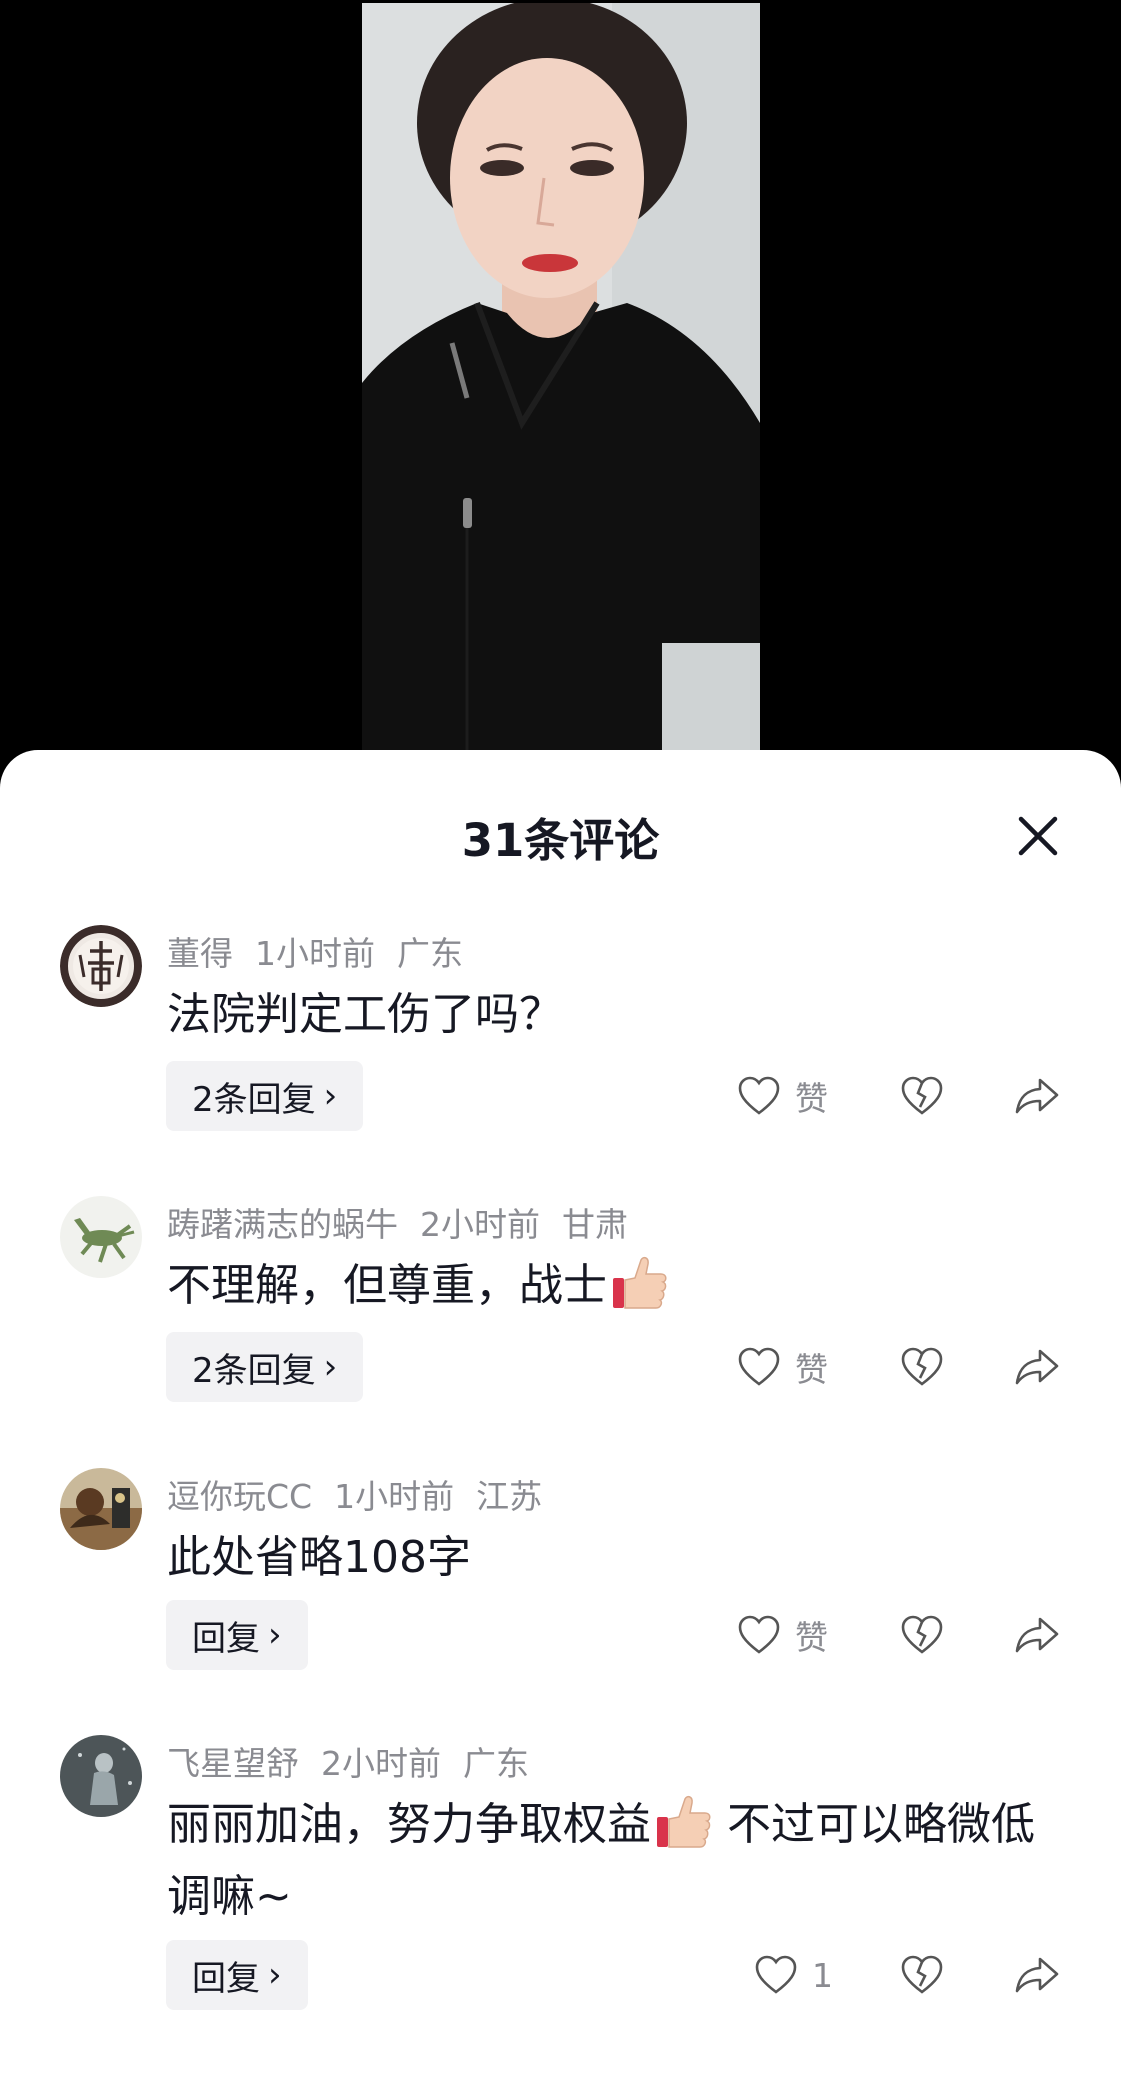 The height and width of the screenshot is (2080, 1121). I want to click on comment-username: 逗你玩CC, so click(239, 1496).